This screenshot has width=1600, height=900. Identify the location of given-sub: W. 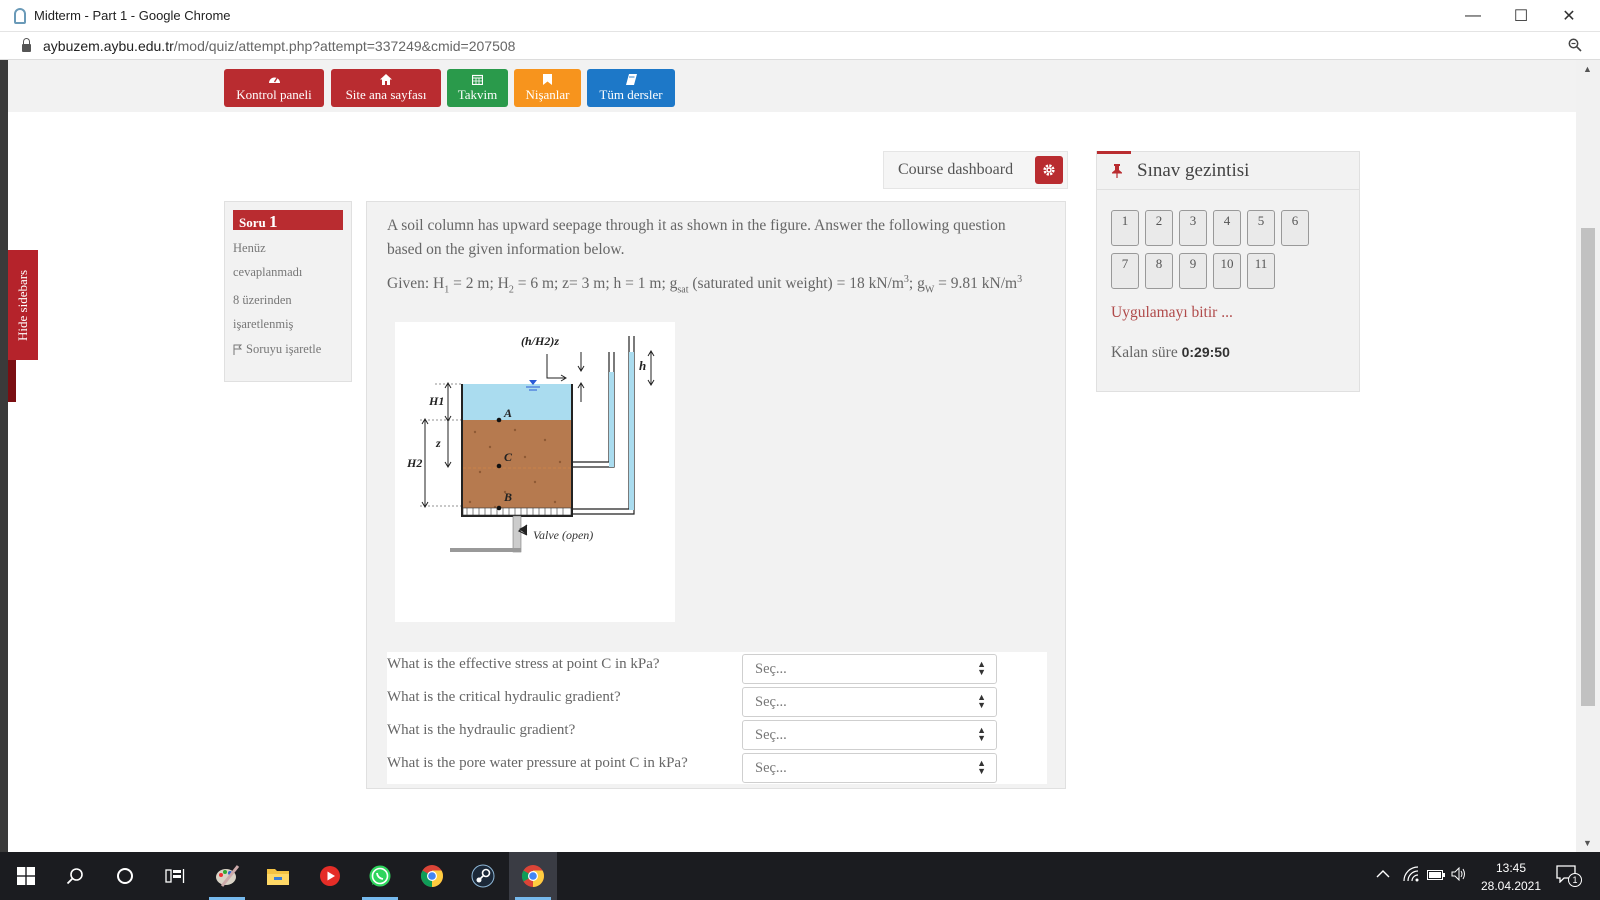
(929, 290).